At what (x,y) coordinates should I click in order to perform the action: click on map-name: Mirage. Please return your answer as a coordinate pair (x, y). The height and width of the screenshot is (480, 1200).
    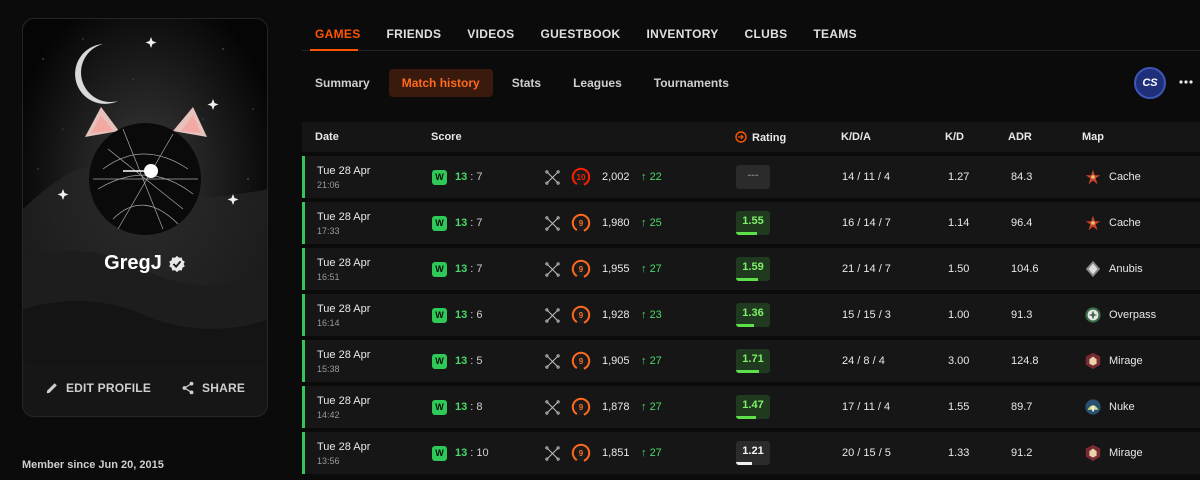
    Looking at the image, I should click on (1126, 453).